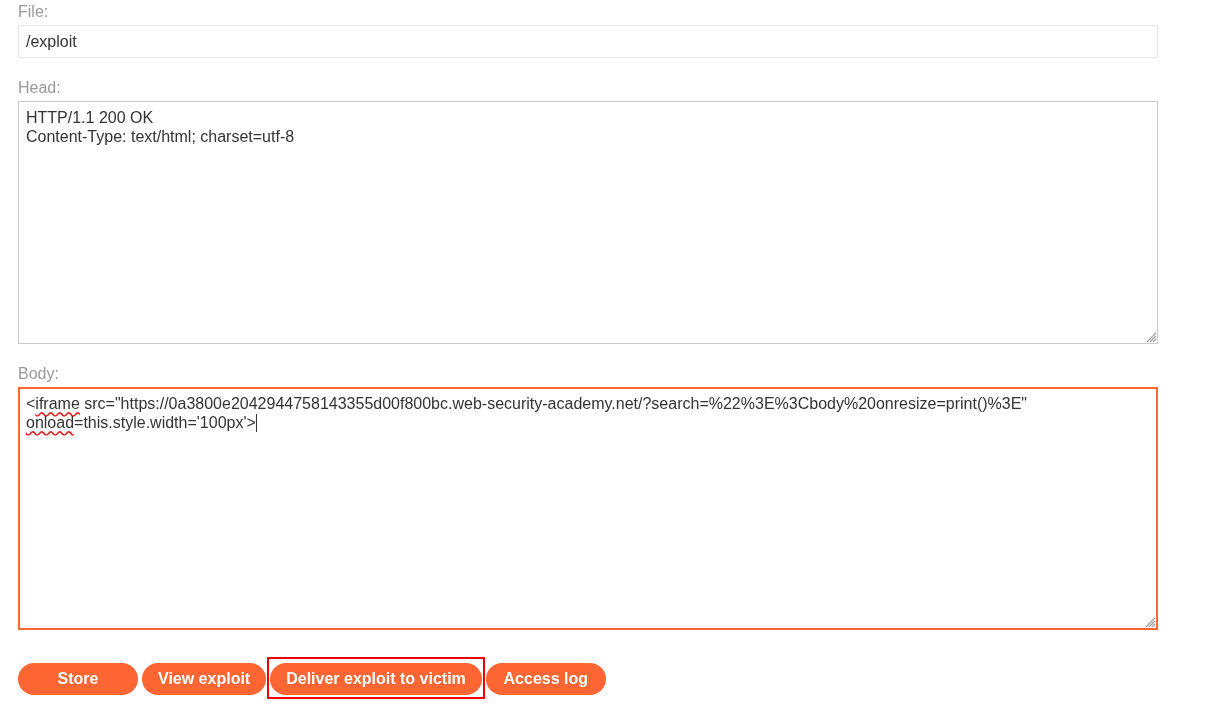 The height and width of the screenshot is (722, 1205). I want to click on field-label: File:, so click(33, 12).